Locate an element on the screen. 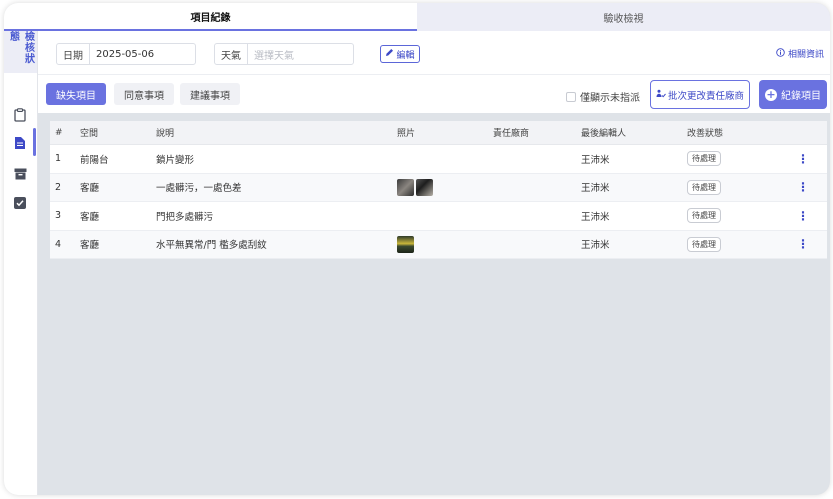 Image resolution: width=833 pixels, height=499 pixels. row-description: 鎖片變形 is located at coordinates (175, 160).